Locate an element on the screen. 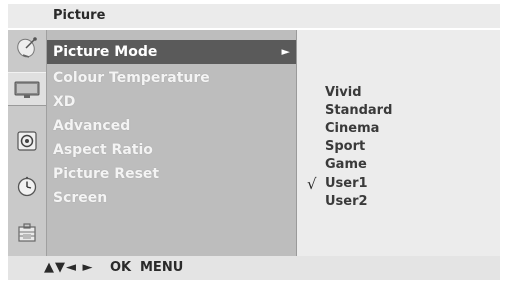  menu-item-label: XD is located at coordinates (64, 102).